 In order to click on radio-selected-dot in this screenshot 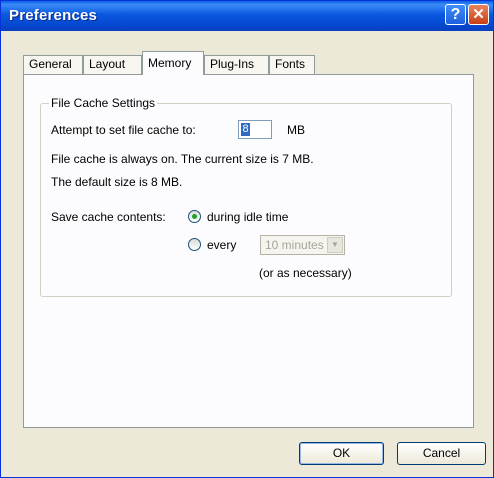, I will do `click(194, 216)`.